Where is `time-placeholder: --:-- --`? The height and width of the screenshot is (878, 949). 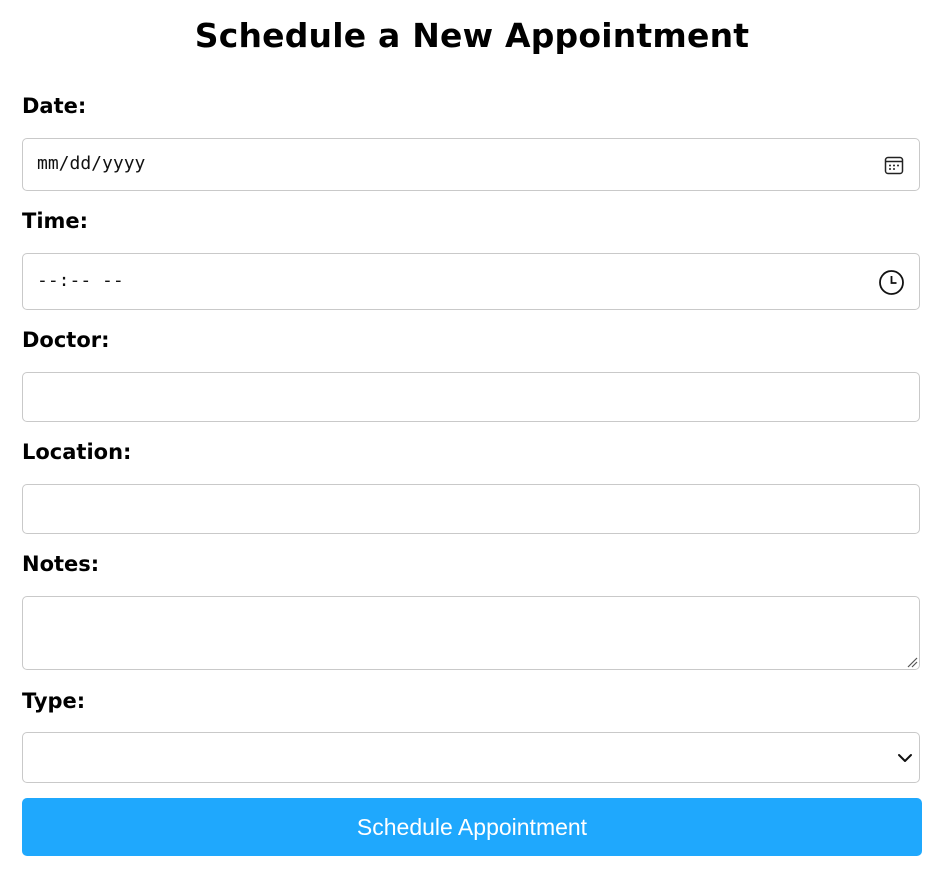
time-placeholder: --:-- -- is located at coordinates (80, 280).